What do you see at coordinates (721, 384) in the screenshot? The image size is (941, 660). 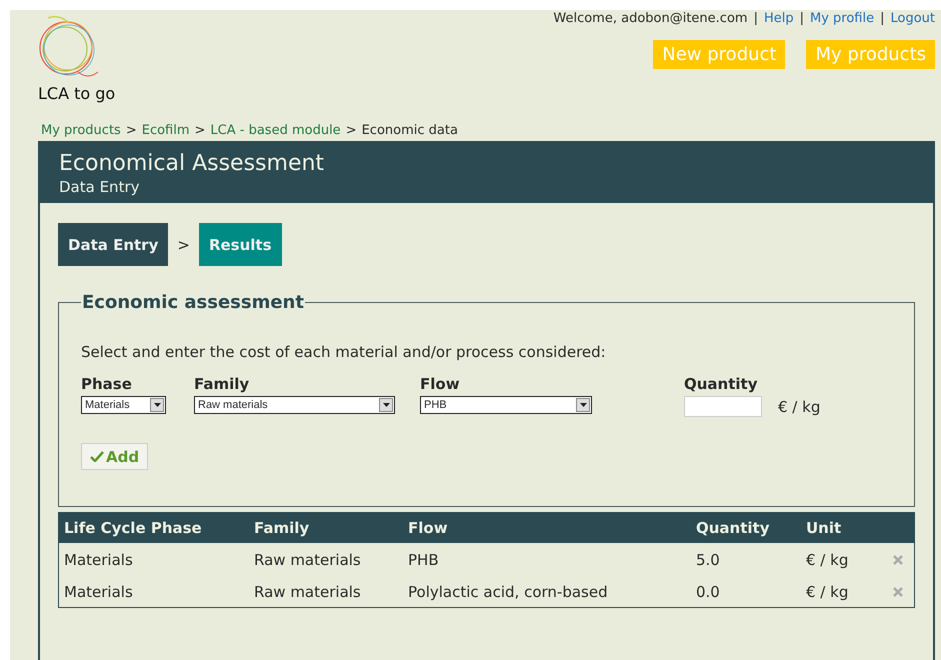 I see `field-label: Quantity` at bounding box center [721, 384].